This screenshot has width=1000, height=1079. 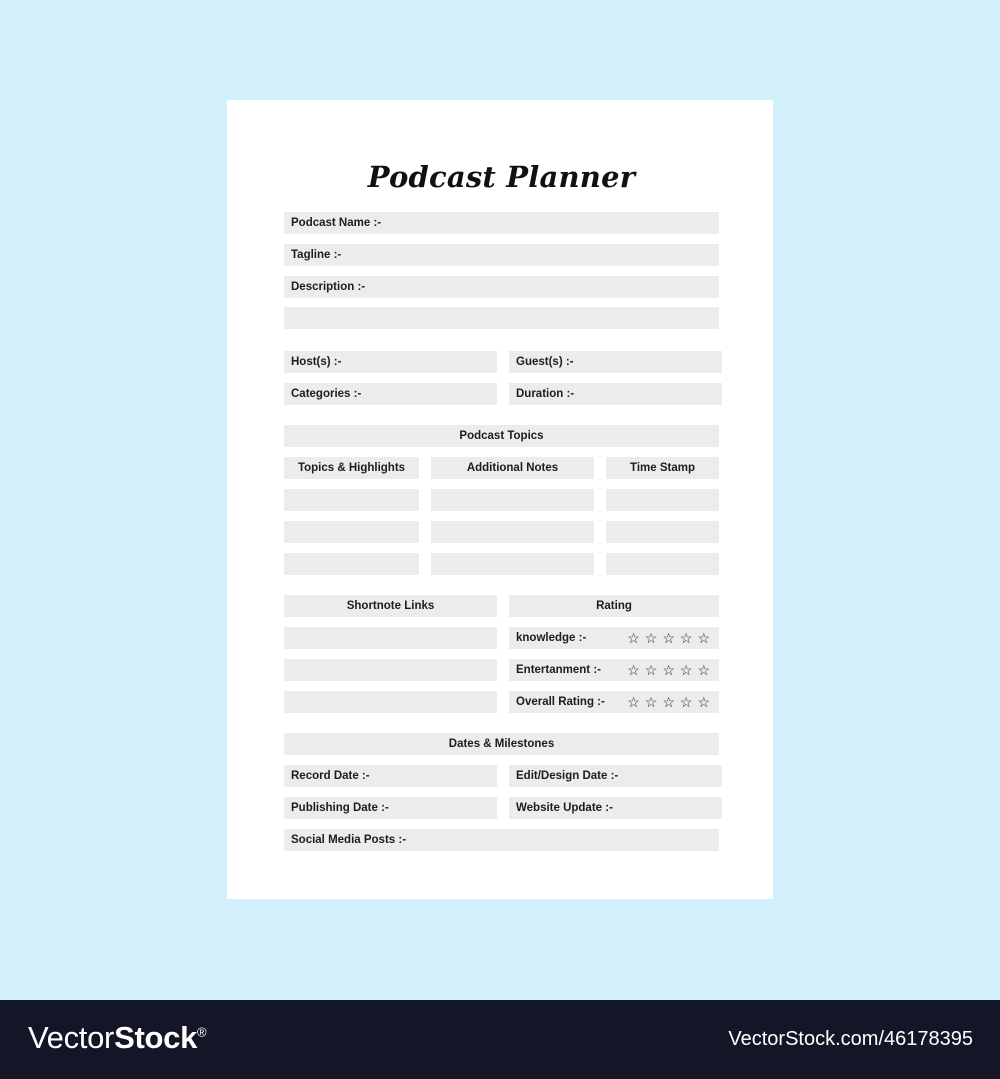 What do you see at coordinates (615, 394) in the screenshot?
I see `field-duration: Duration :-` at bounding box center [615, 394].